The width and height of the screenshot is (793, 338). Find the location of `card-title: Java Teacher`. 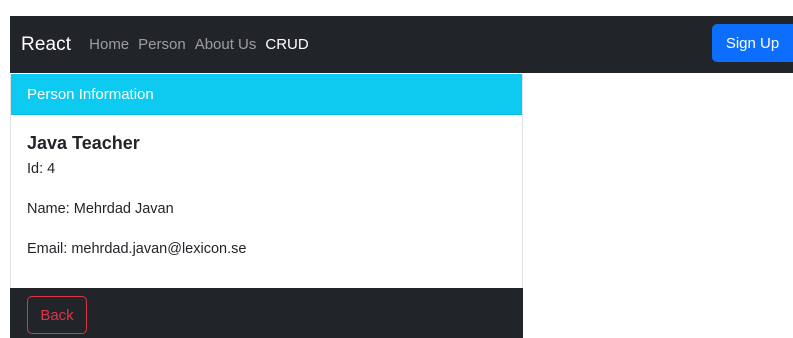

card-title: Java Teacher is located at coordinates (83, 143).